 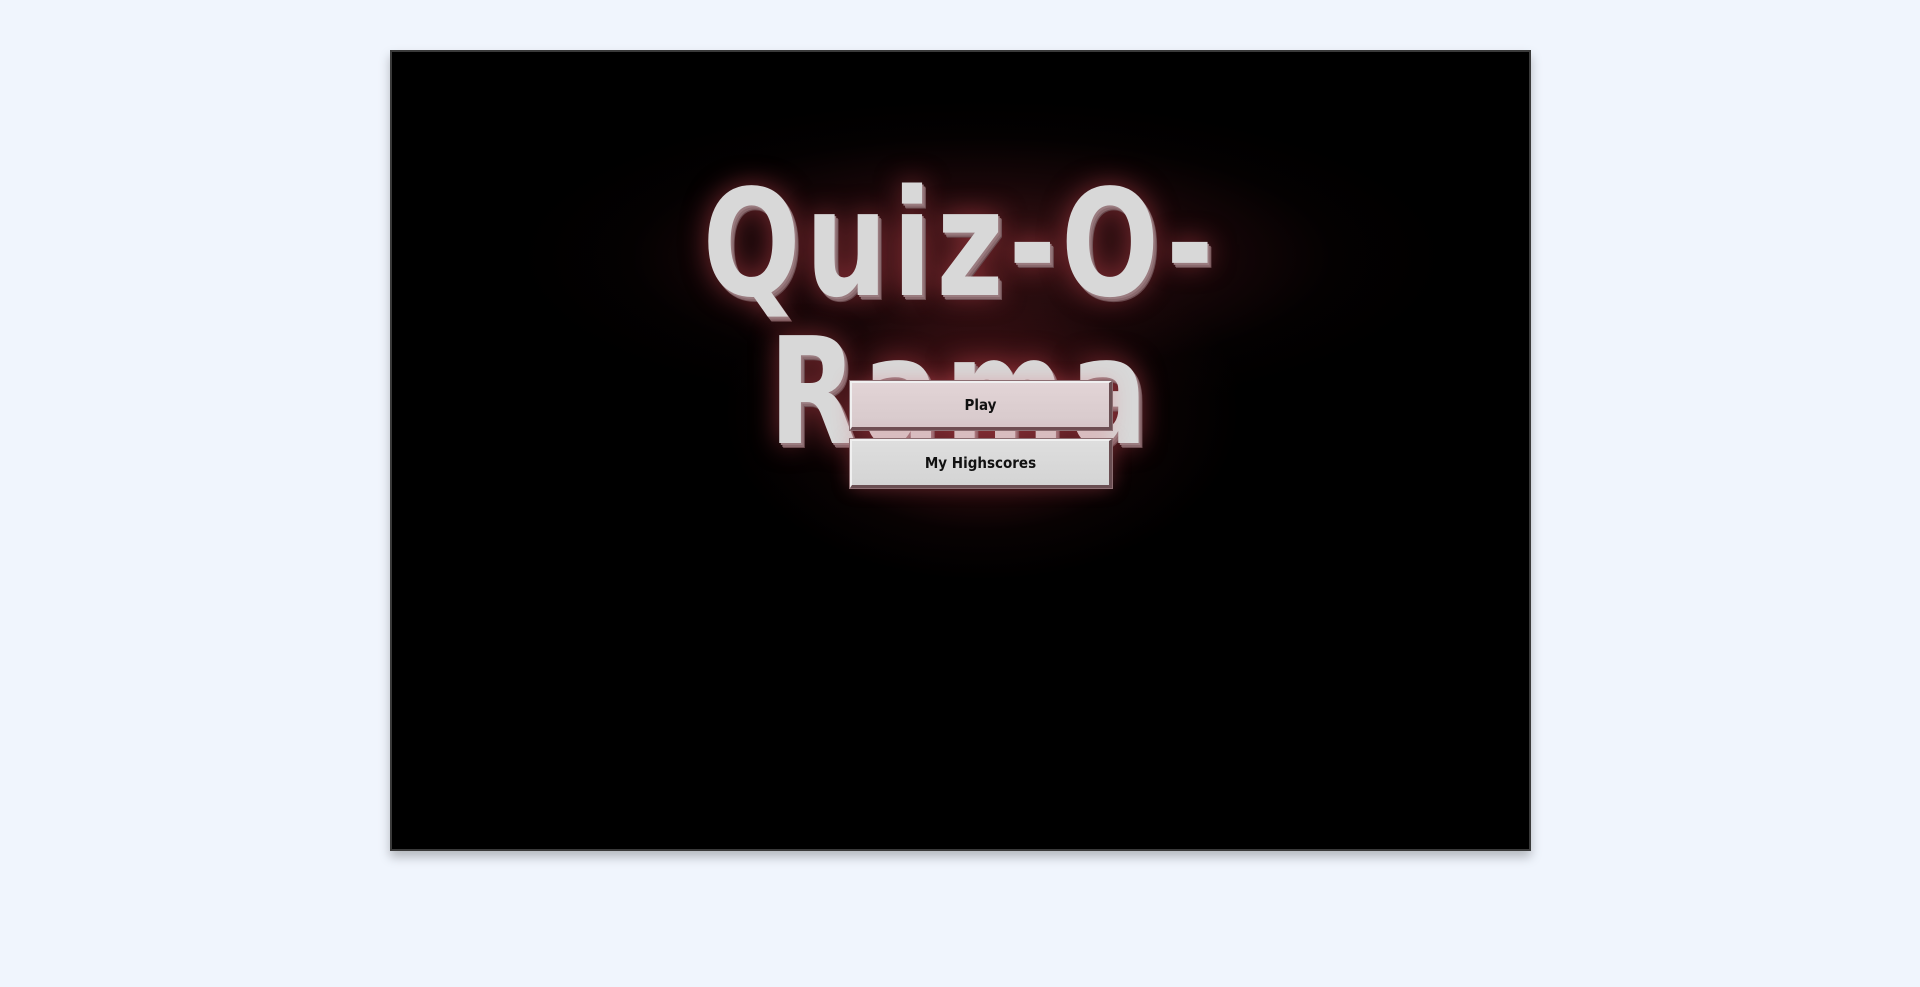 I want to click on play-button: Play, so click(x=981, y=405).